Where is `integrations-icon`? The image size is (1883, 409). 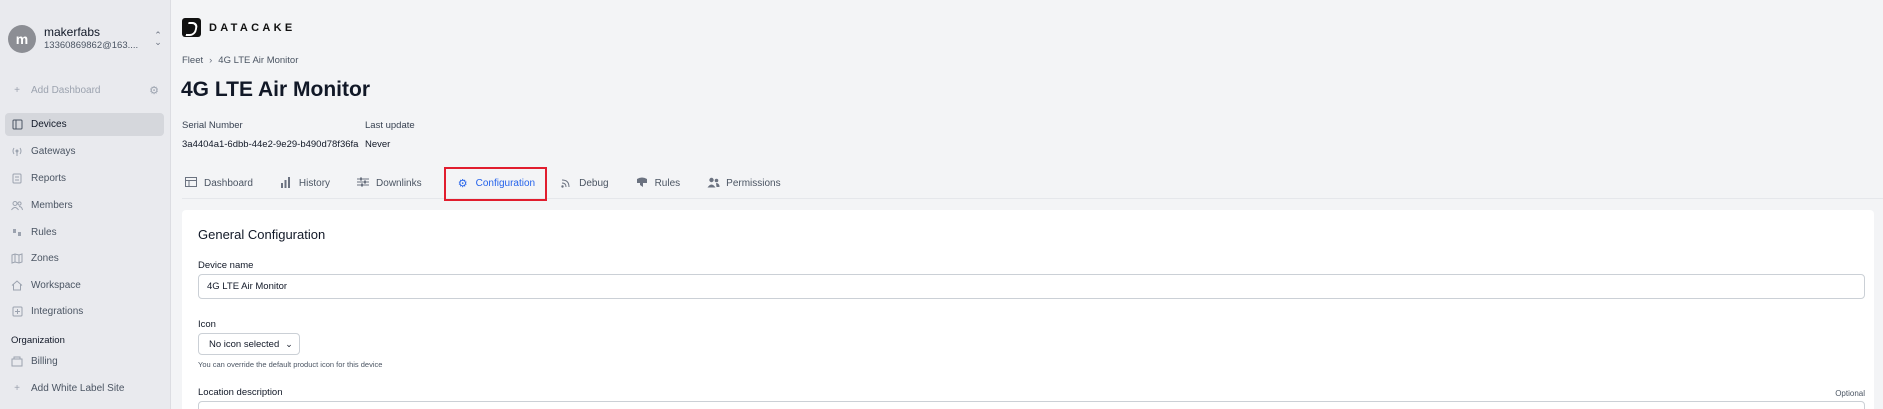
integrations-icon is located at coordinates (17, 312).